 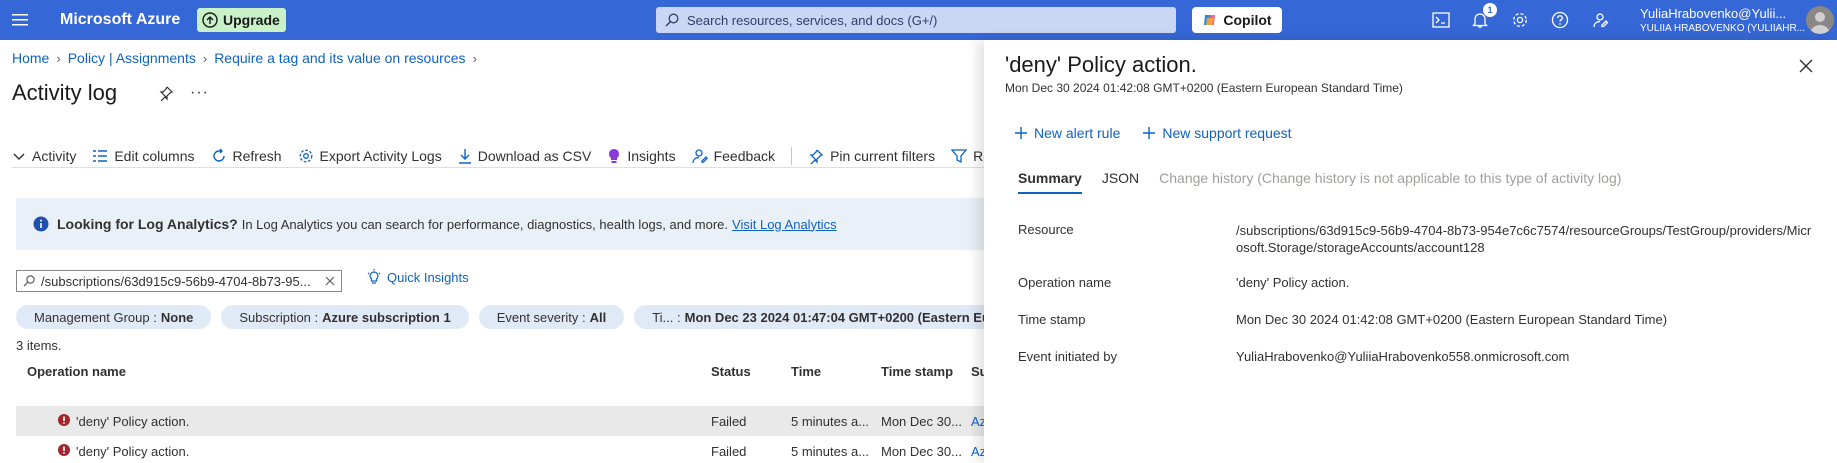 What do you see at coordinates (927, 20) in the screenshot?
I see `search-input` at bounding box center [927, 20].